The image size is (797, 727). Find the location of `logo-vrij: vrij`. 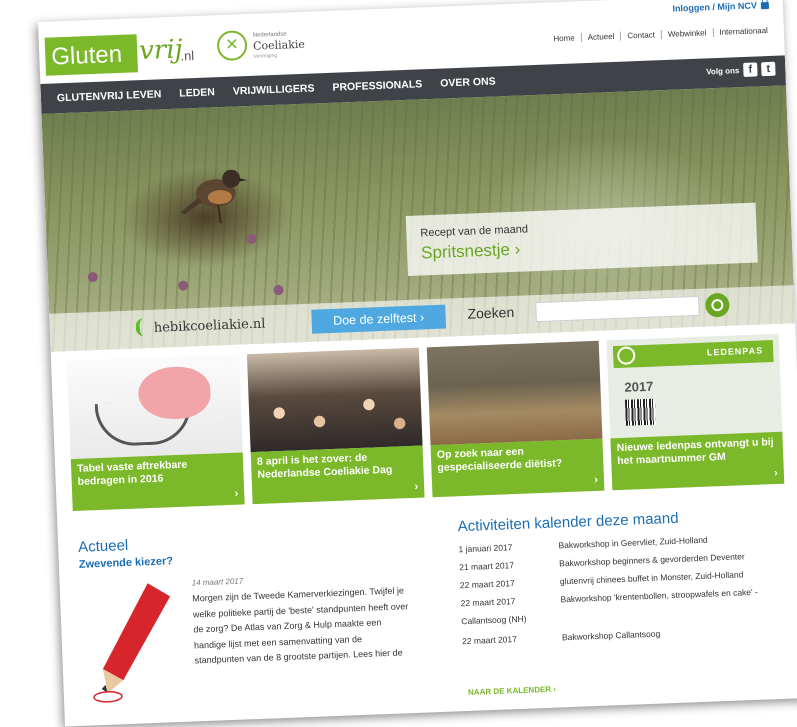

logo-vrij: vrij is located at coordinates (161, 50).